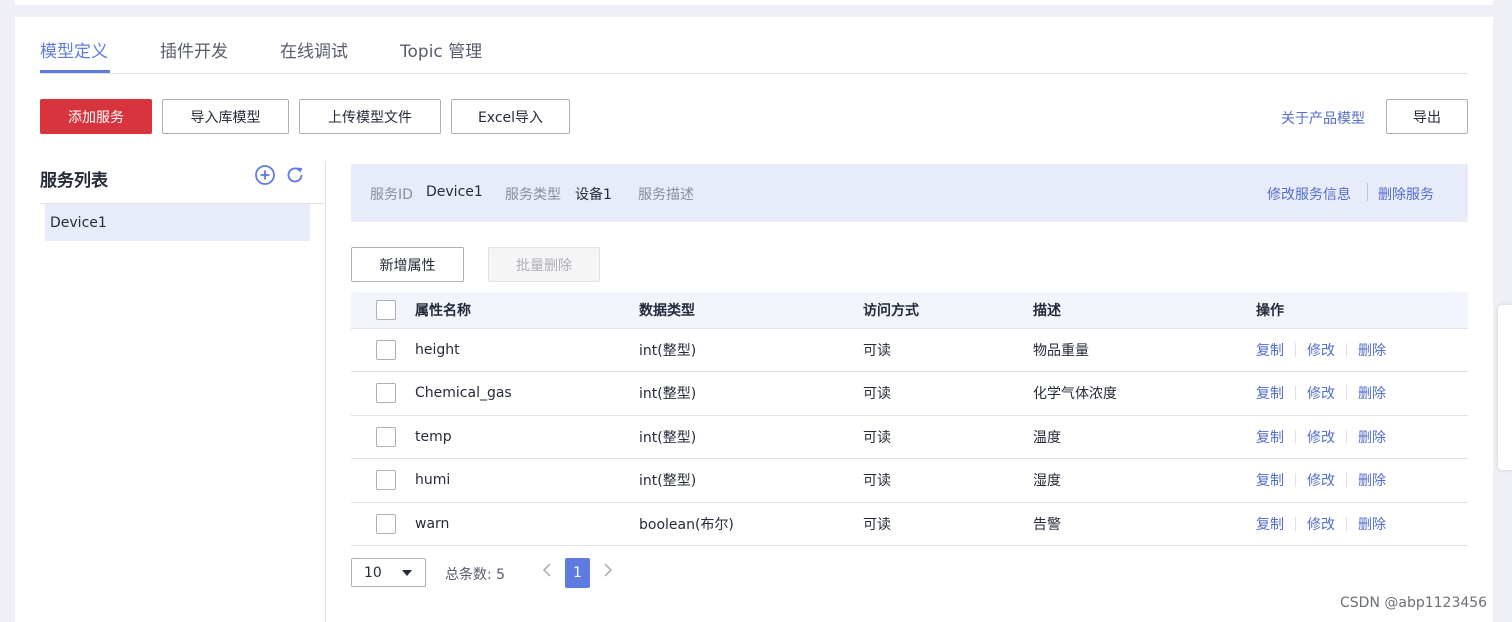 The width and height of the screenshot is (1512, 622). What do you see at coordinates (577, 573) in the screenshot?
I see `page-number-current: 1` at bounding box center [577, 573].